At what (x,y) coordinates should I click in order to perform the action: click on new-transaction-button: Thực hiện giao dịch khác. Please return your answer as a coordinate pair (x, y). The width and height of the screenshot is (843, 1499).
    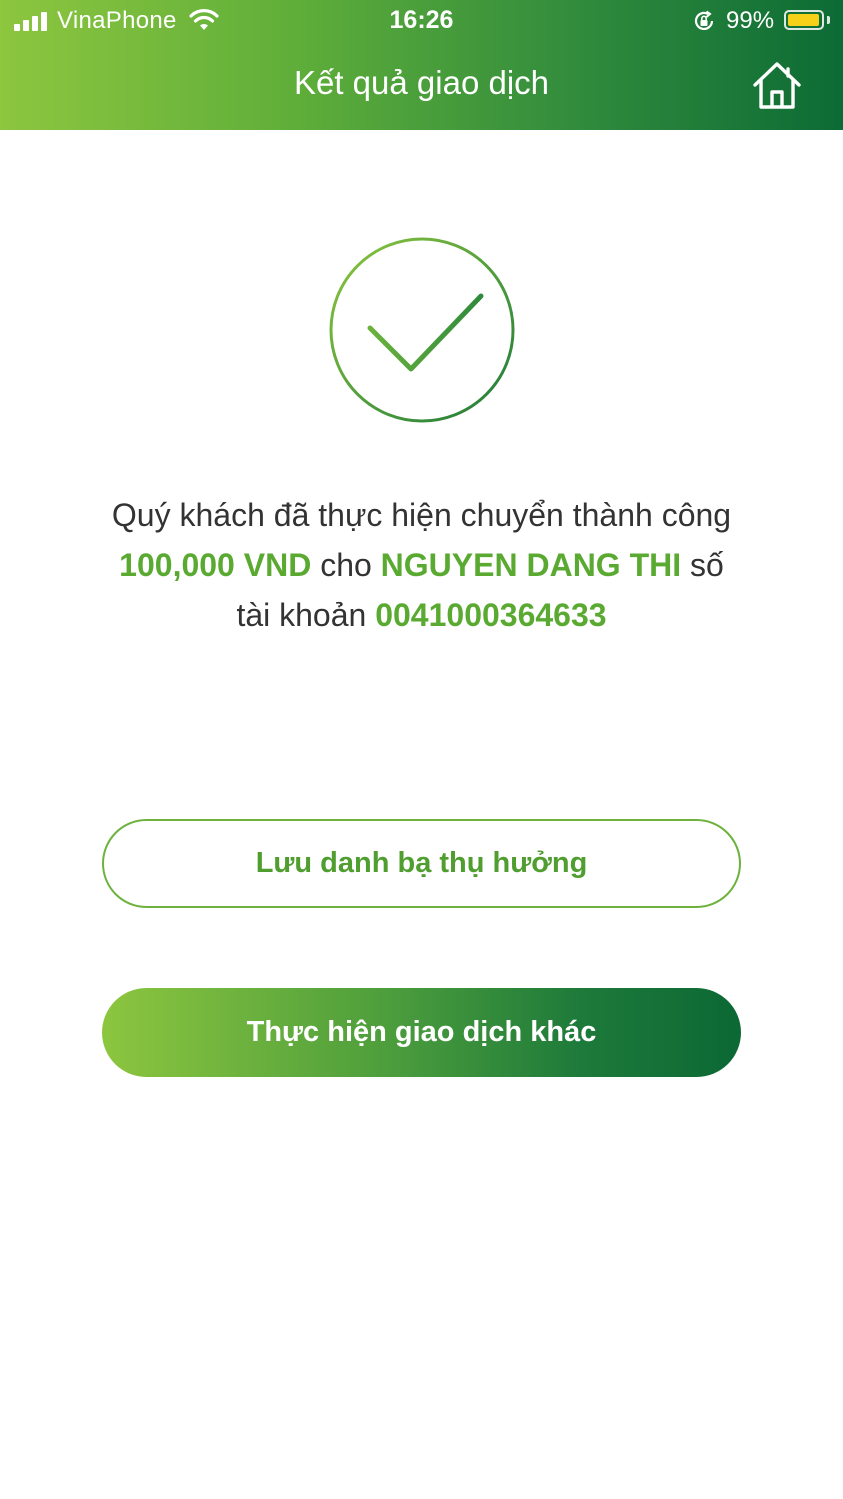
    Looking at the image, I should click on (421, 1032).